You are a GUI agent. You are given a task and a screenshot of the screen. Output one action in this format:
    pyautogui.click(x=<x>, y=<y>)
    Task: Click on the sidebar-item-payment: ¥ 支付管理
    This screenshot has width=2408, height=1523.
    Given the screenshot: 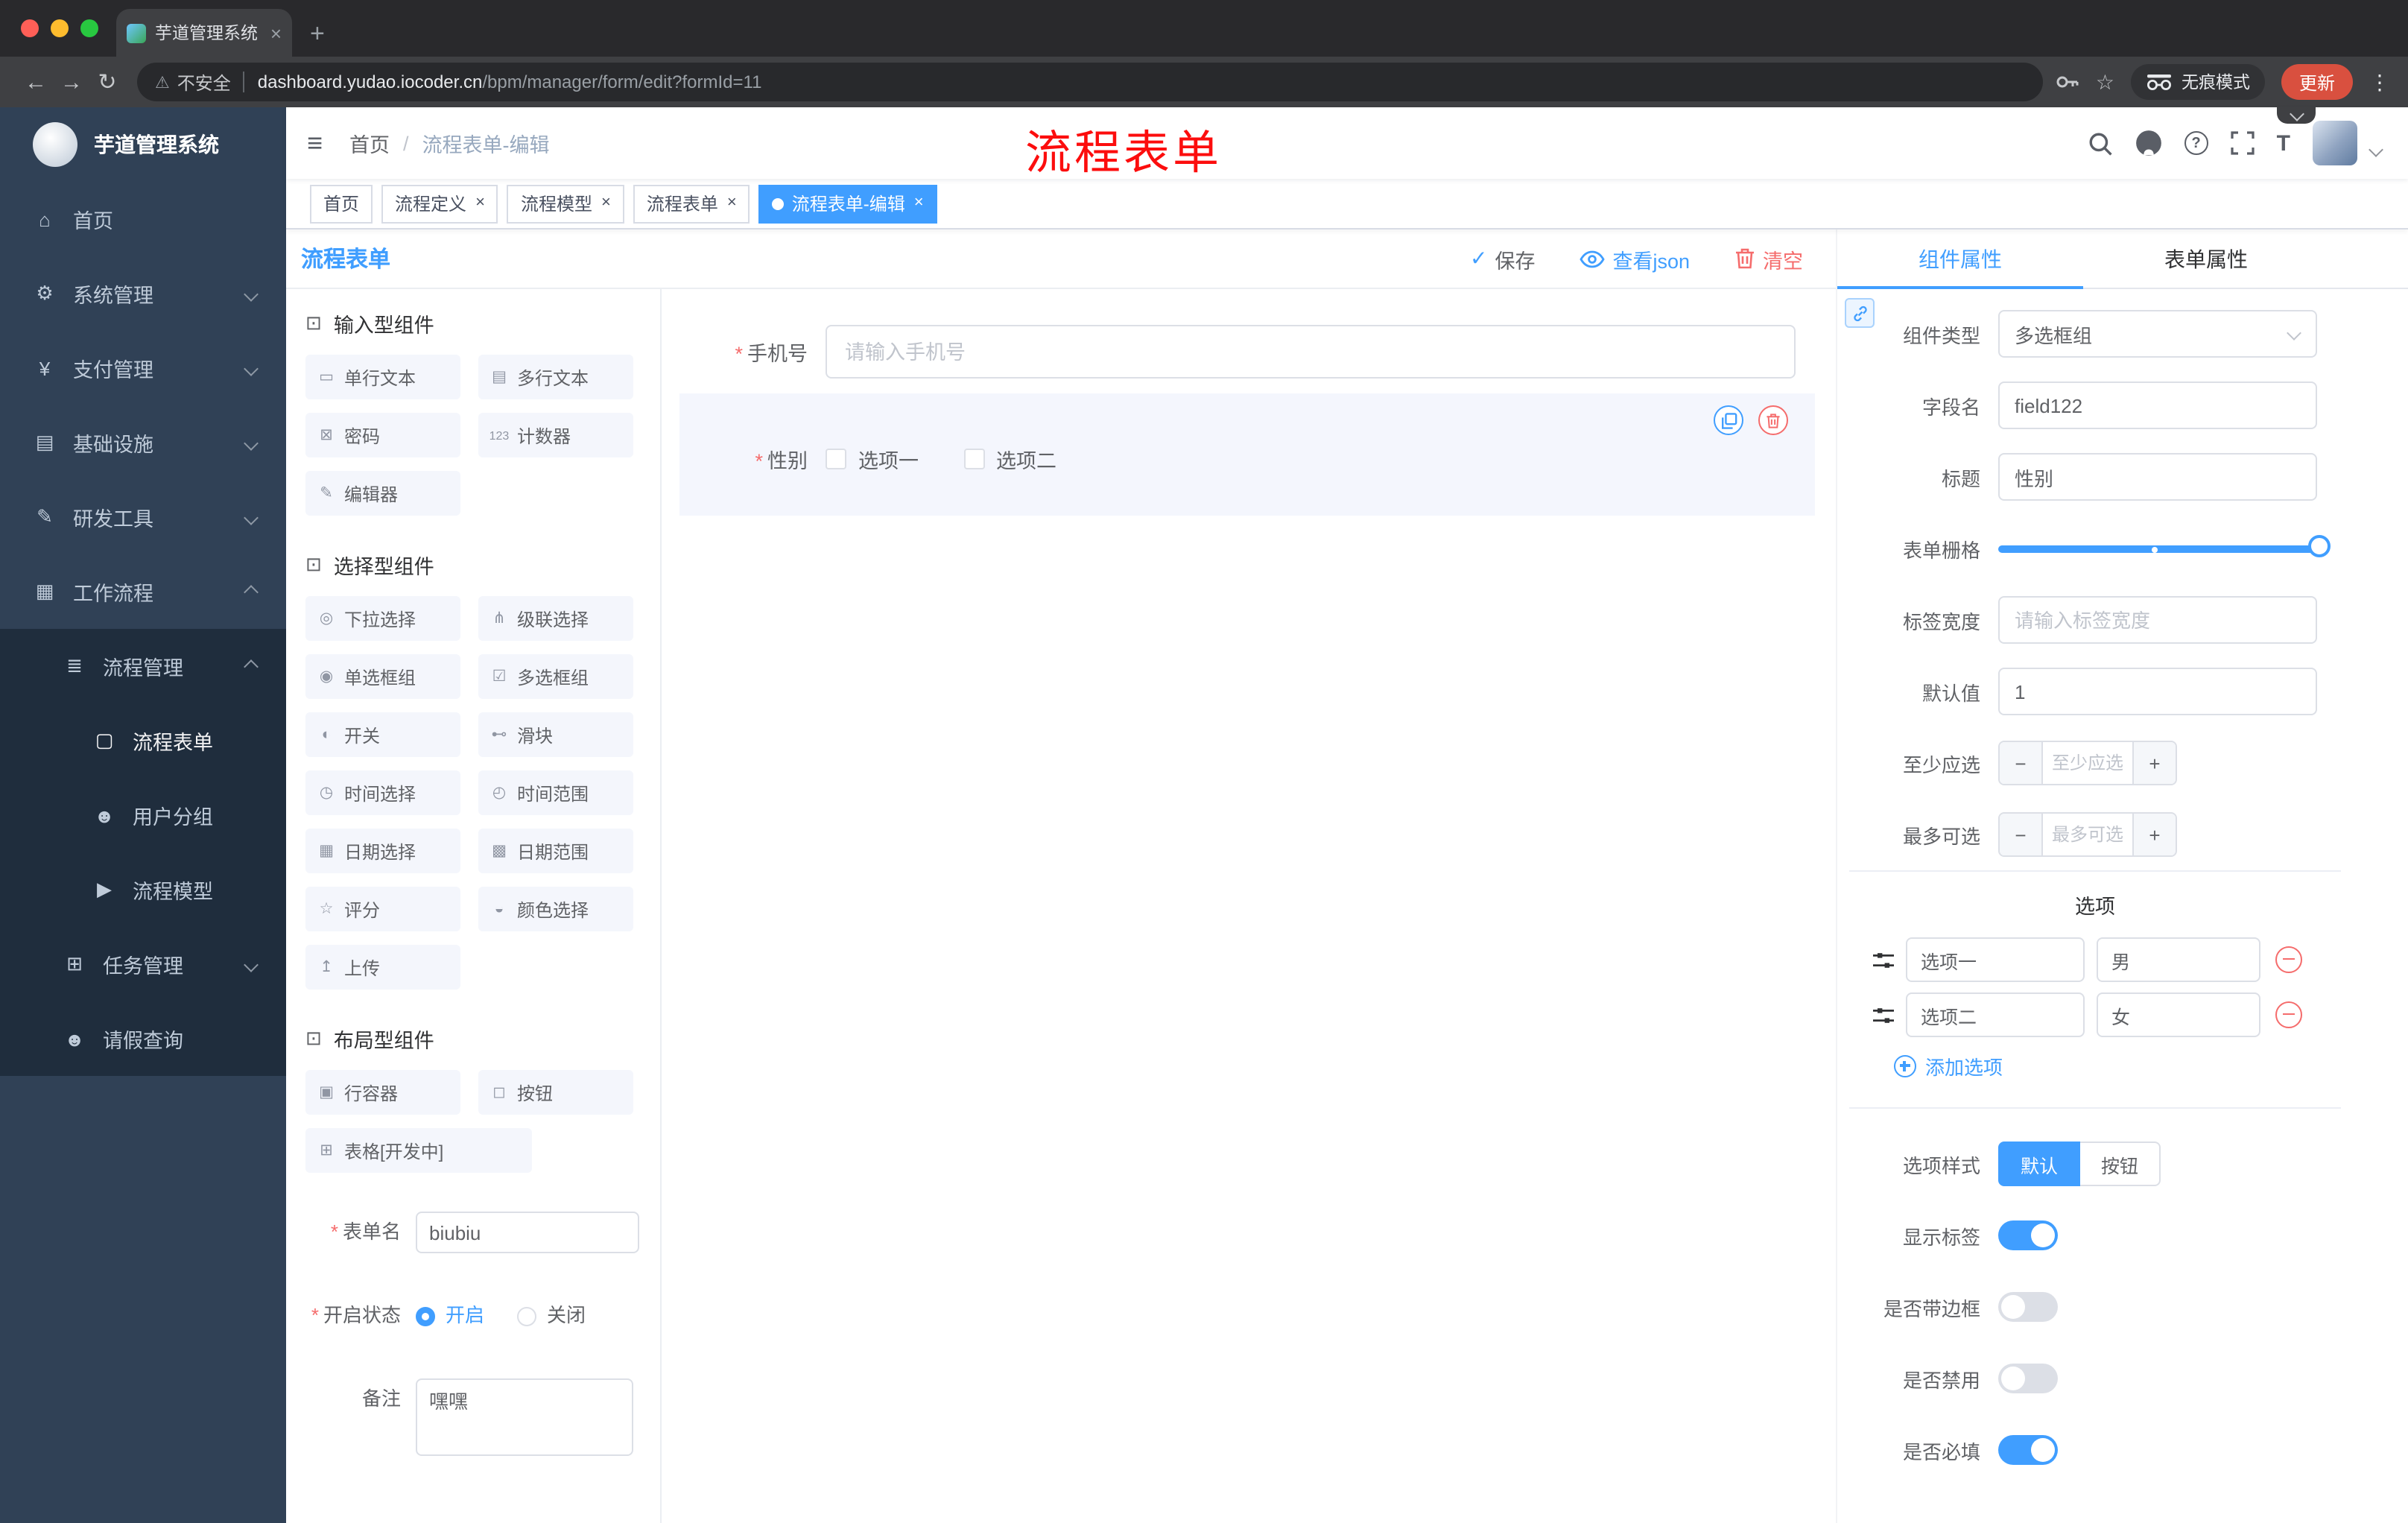 What is the action you would take?
    pyautogui.click(x=143, y=368)
    